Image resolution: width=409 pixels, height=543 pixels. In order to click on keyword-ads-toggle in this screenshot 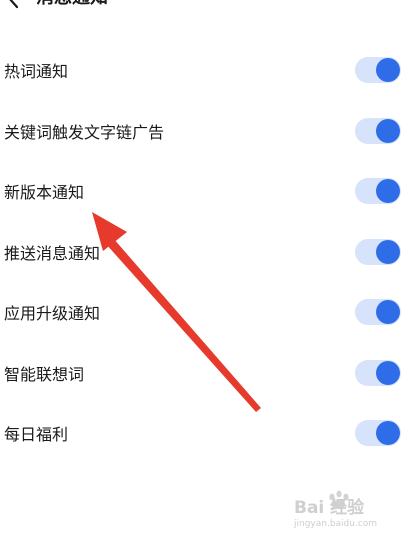, I will do `click(378, 130)`.